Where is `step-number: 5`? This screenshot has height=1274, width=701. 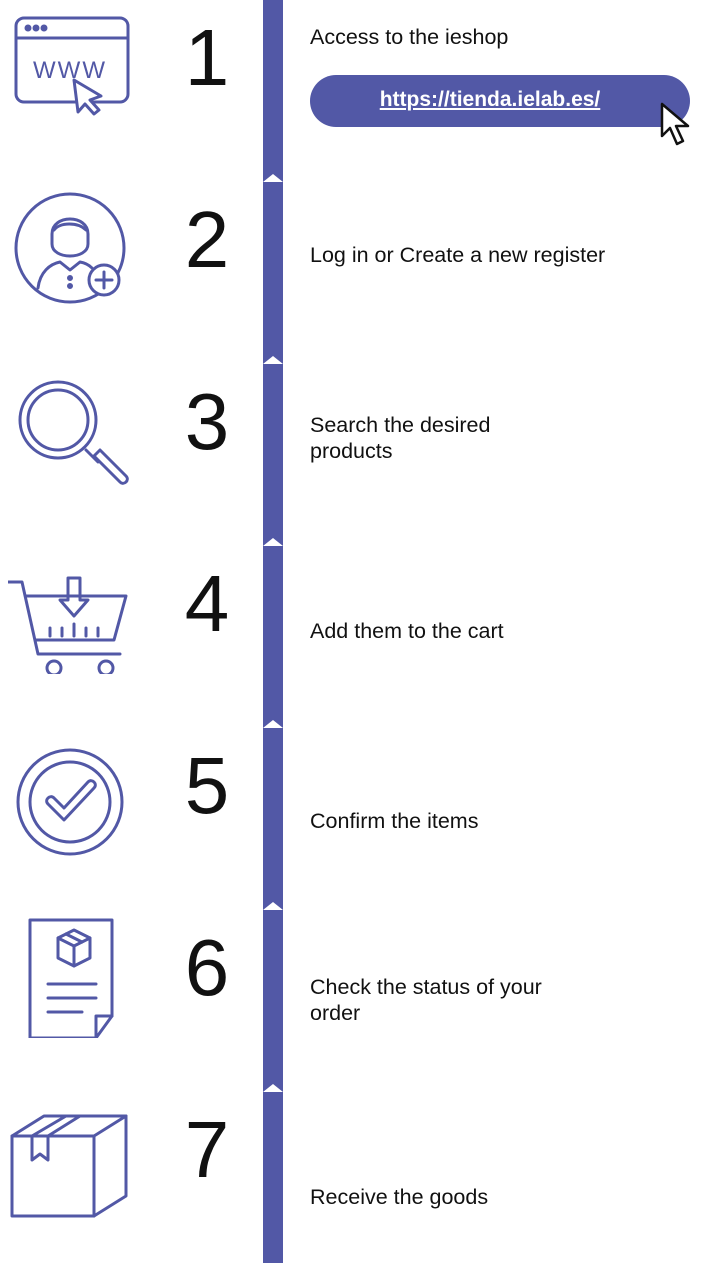 step-number: 5 is located at coordinates (207, 785).